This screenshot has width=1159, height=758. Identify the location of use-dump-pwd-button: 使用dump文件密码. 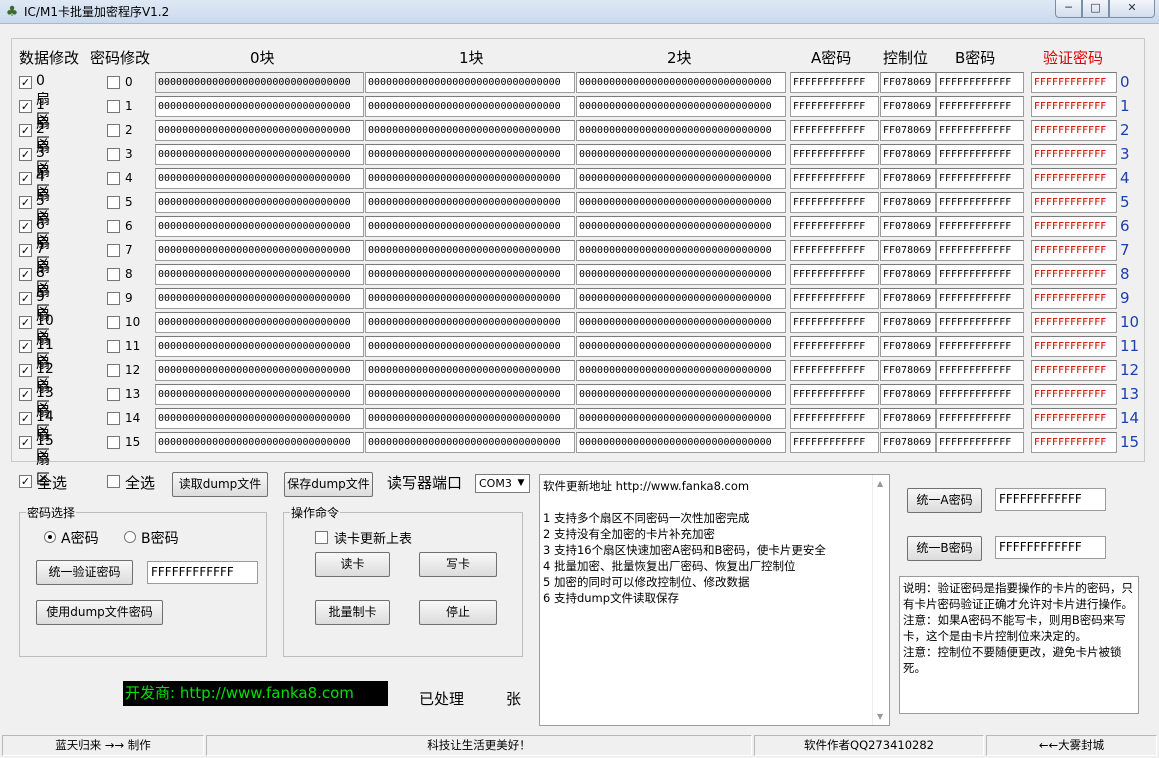
(99, 612).